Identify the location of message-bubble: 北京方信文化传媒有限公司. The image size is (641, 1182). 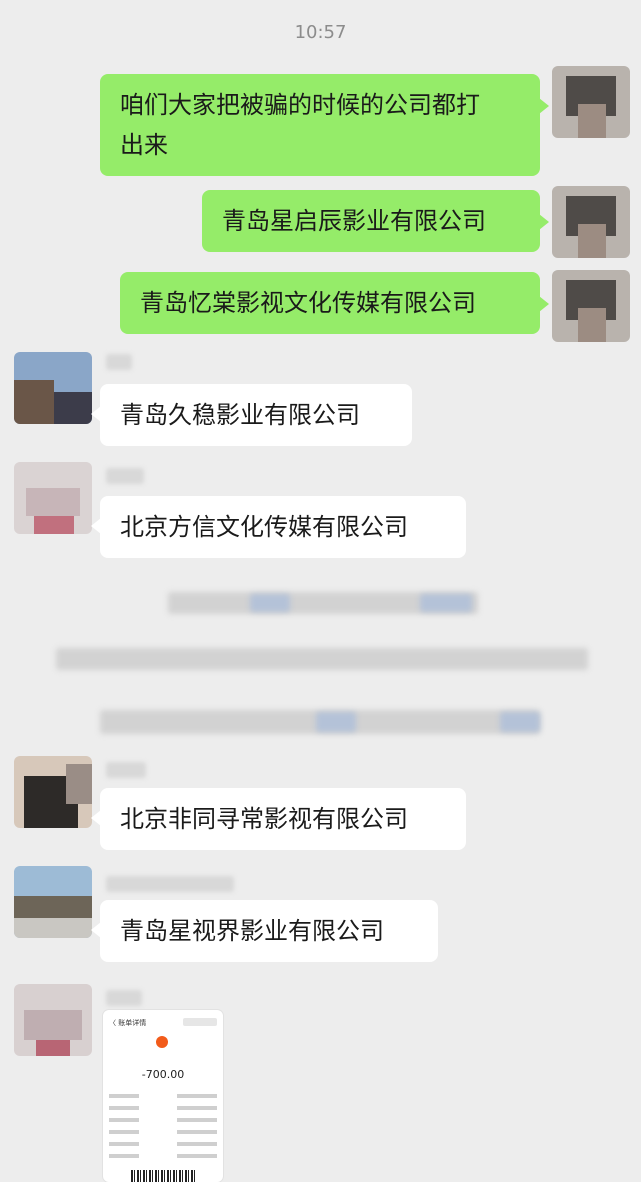
(278, 527).